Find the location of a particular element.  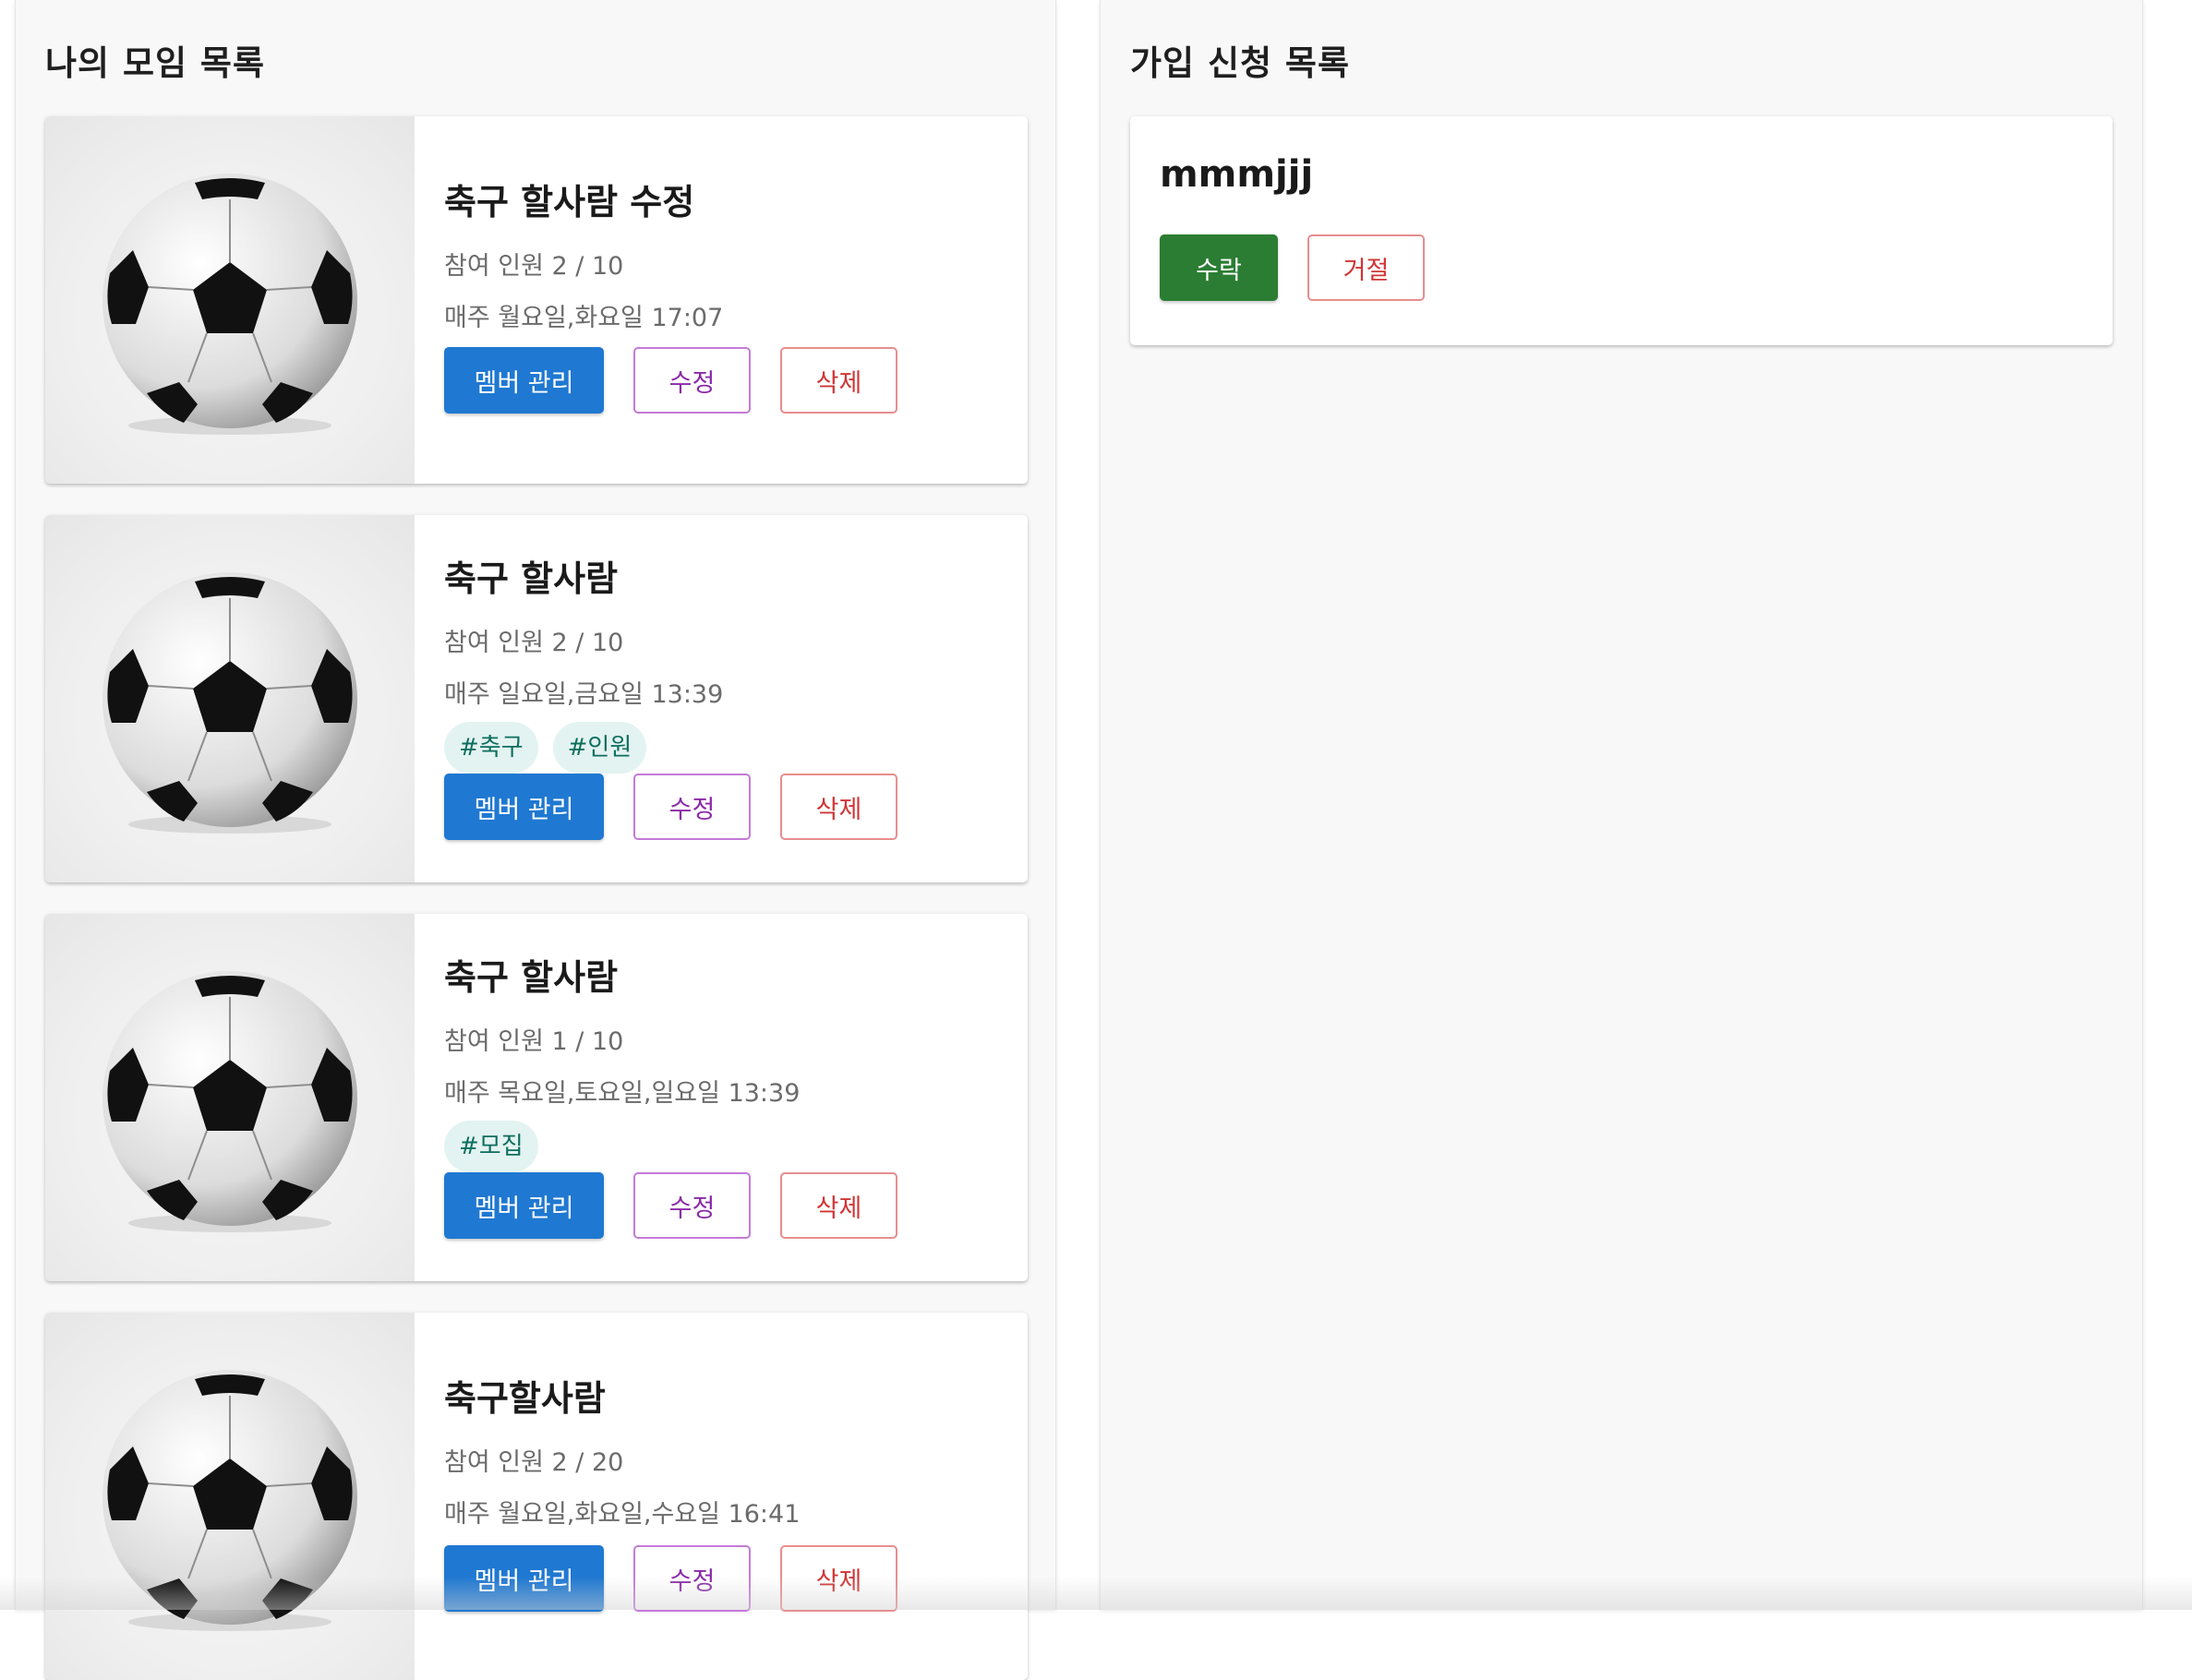

group-schedule: 매주 일요일,금요일 13:39 is located at coordinates (583, 692).